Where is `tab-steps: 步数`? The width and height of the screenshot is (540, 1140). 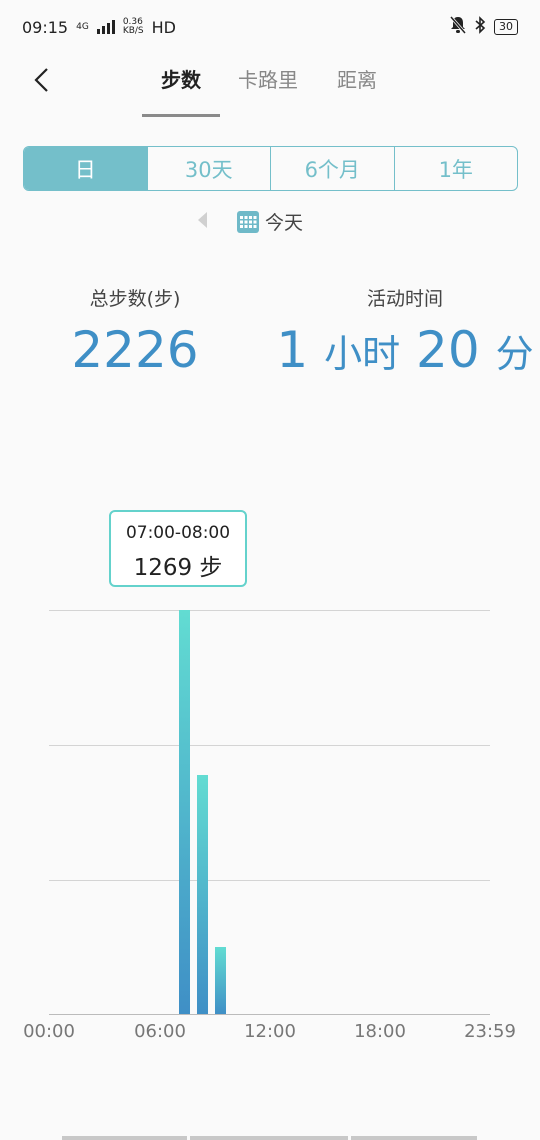
tab-steps: 步数 is located at coordinates (181, 78).